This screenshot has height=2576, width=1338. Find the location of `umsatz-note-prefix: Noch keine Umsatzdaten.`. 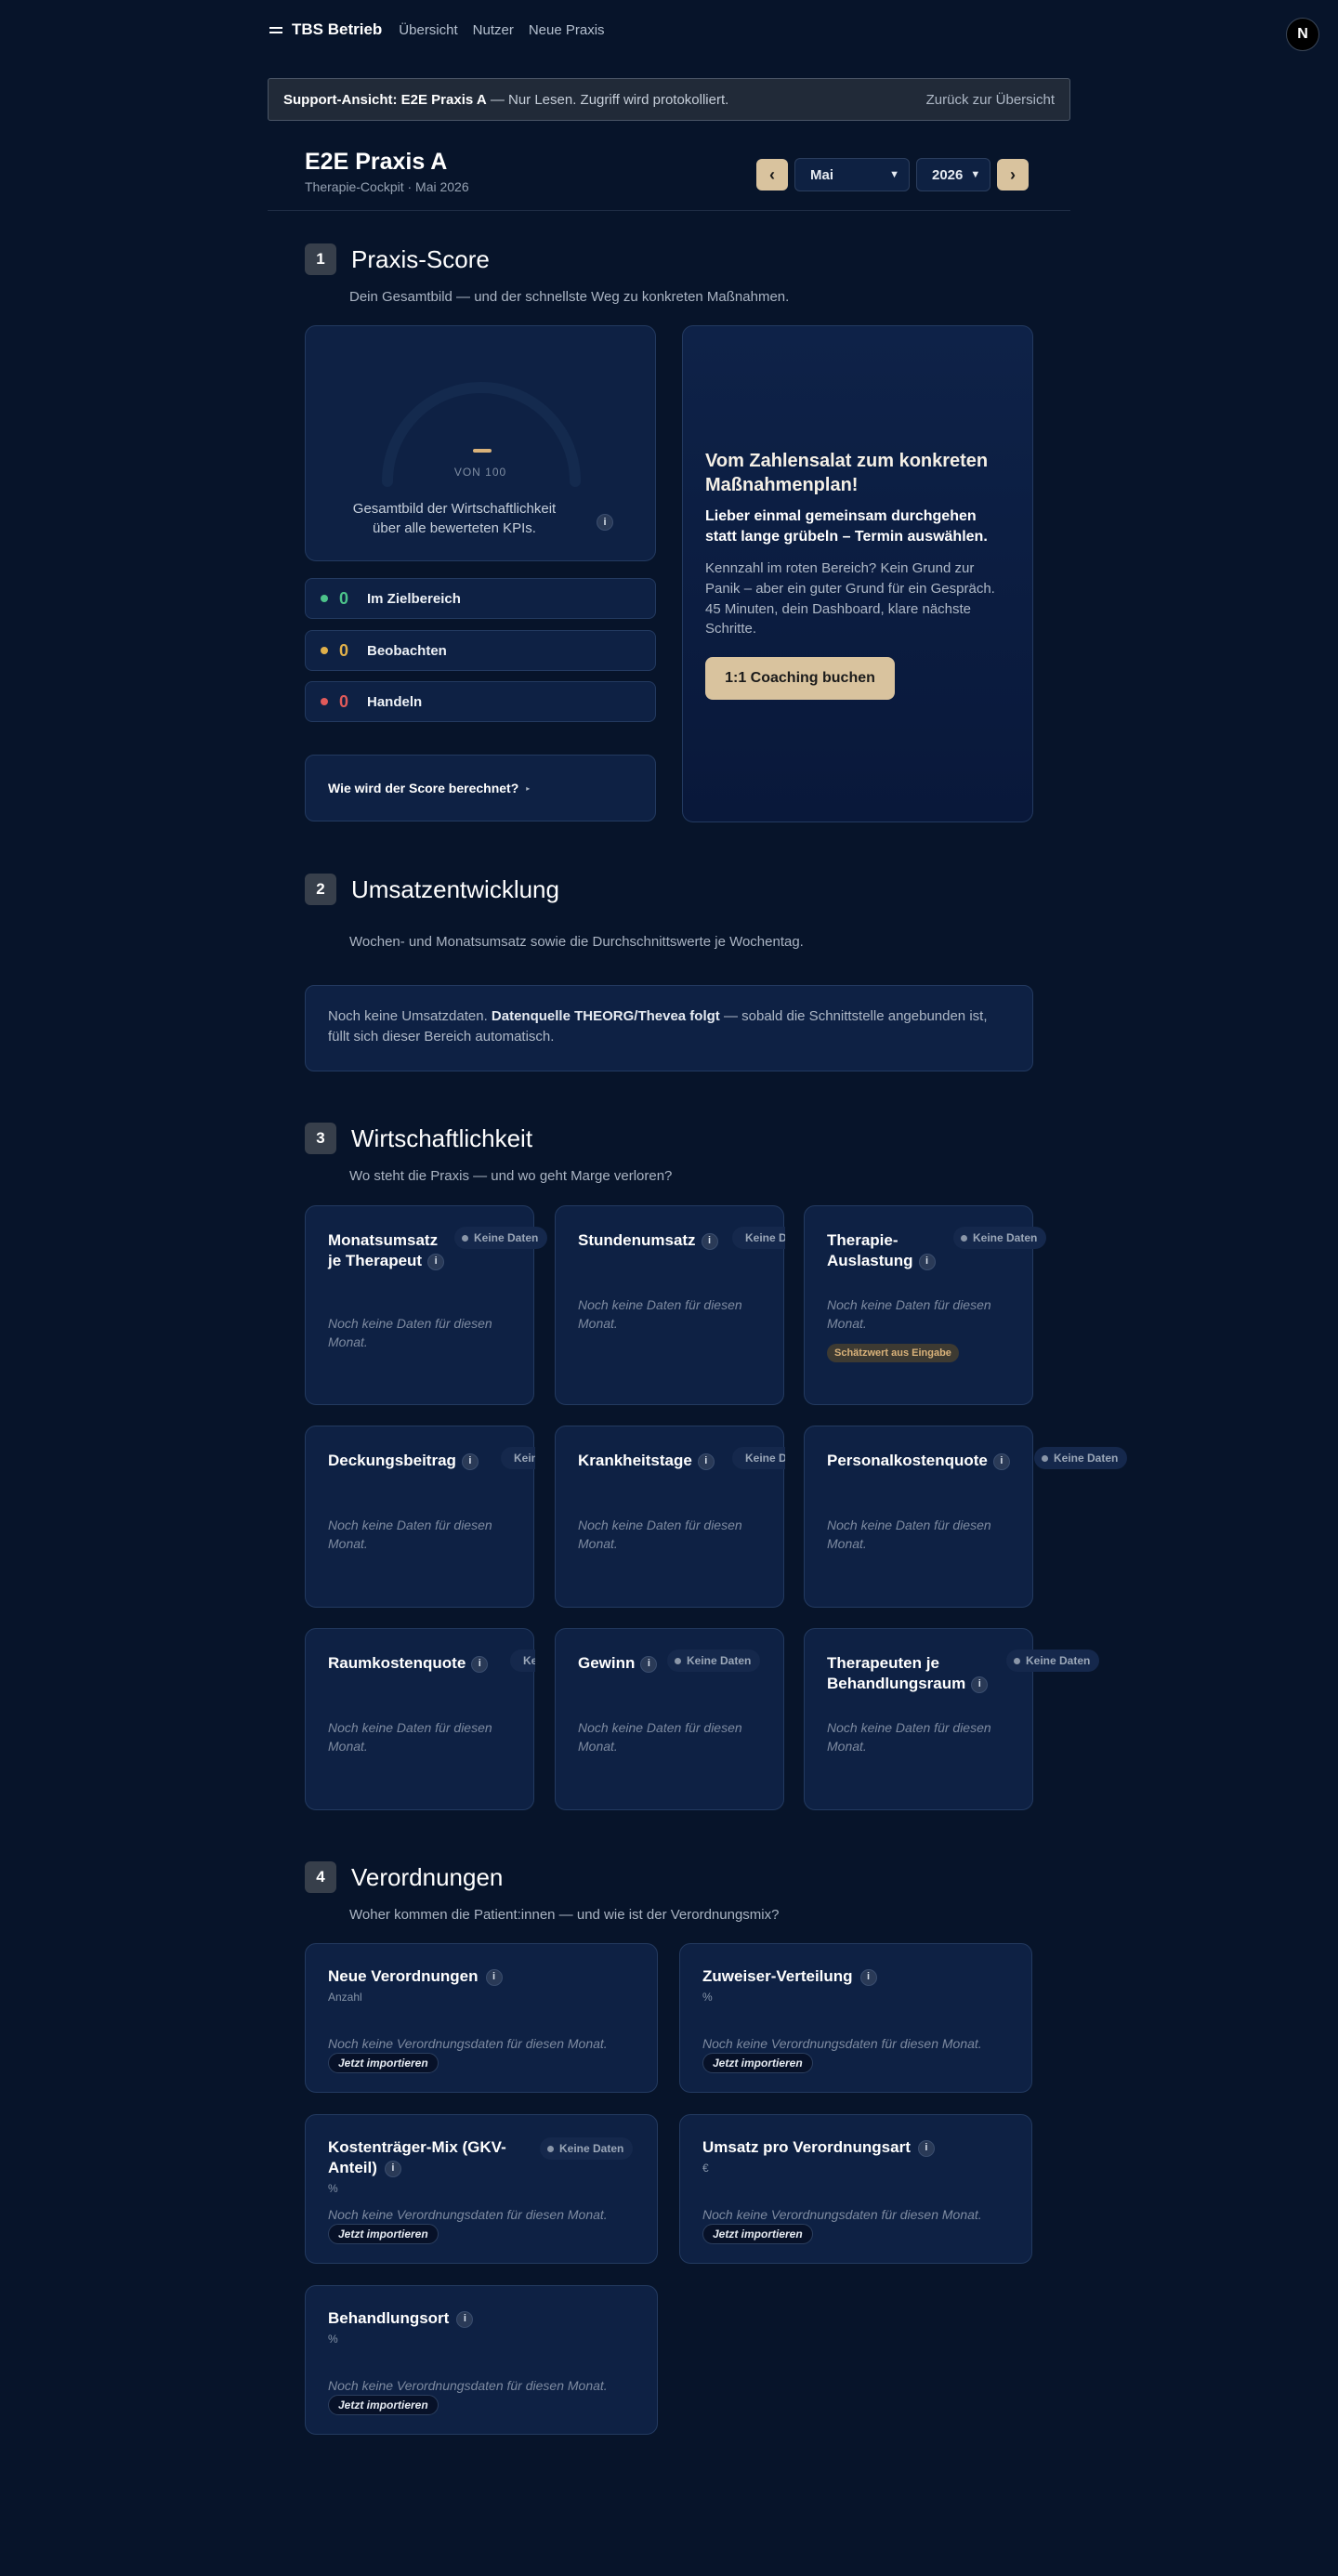

umsatz-note-prefix: Noch keine Umsatzdaten. is located at coordinates (410, 1016).